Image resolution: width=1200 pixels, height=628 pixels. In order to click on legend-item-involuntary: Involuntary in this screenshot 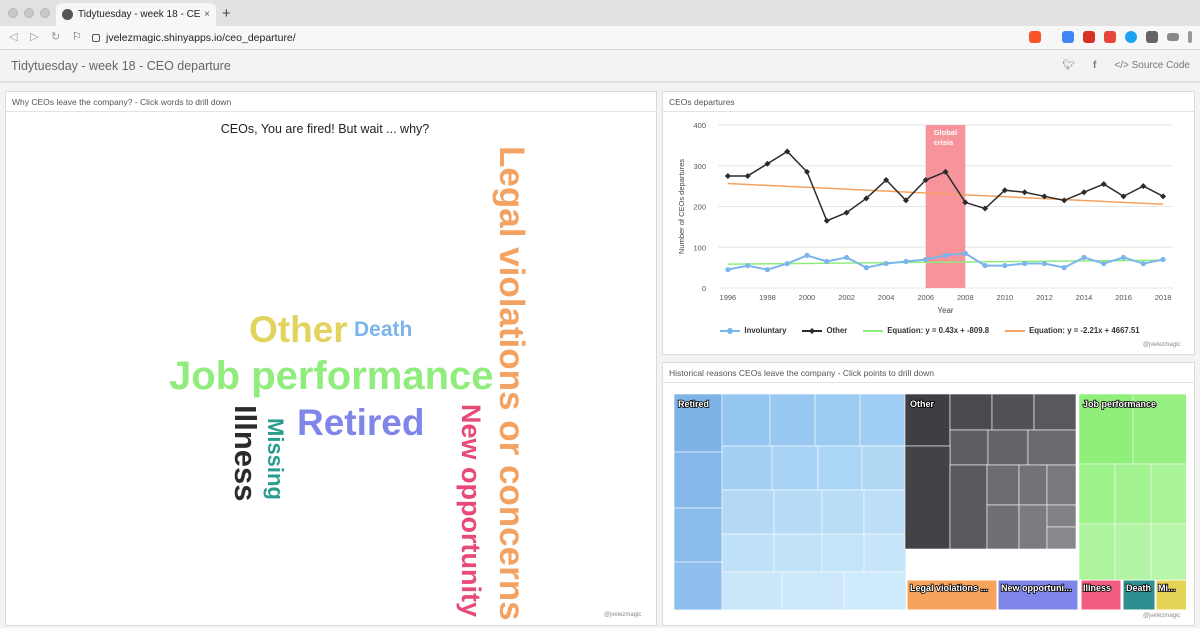, I will do `click(753, 330)`.